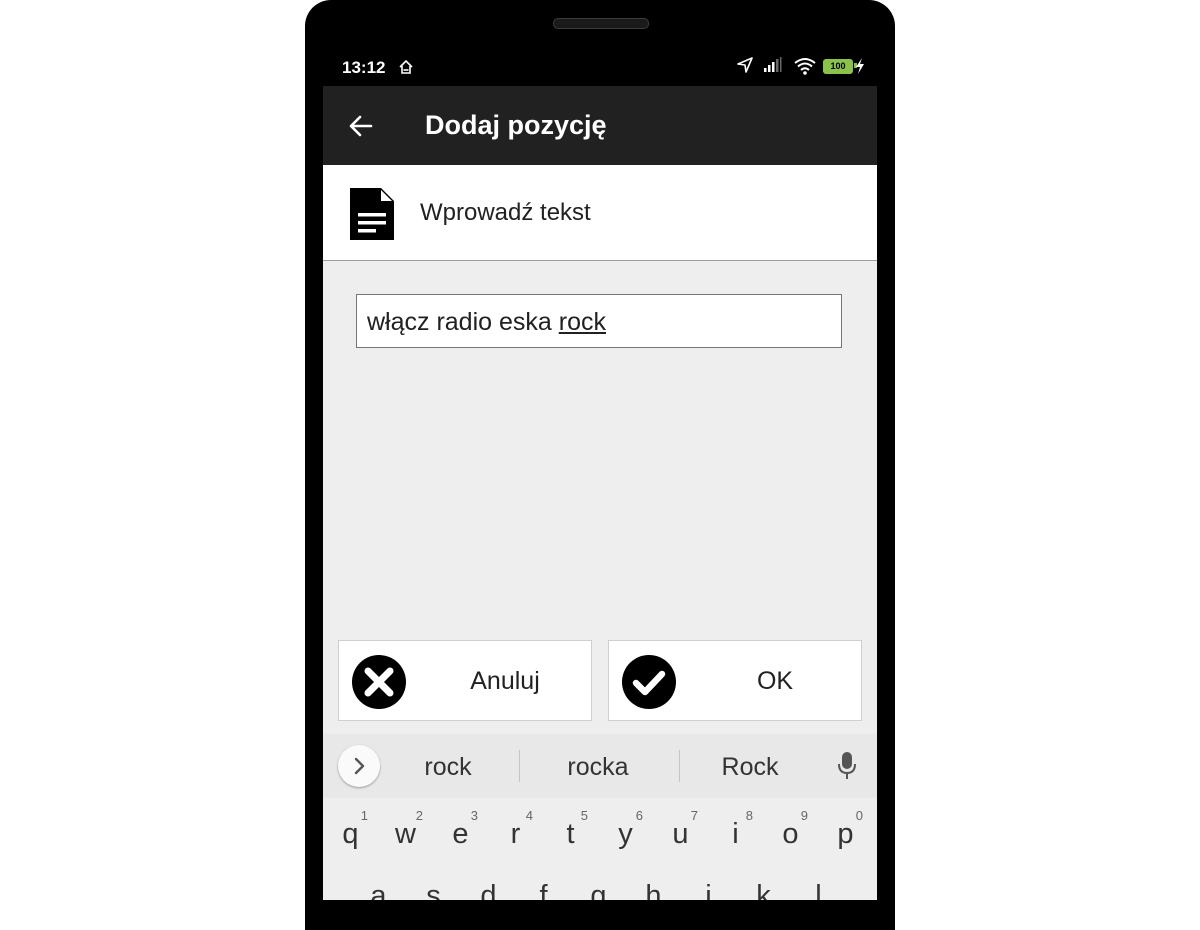  Describe the element at coordinates (419, 815) in the screenshot. I see `key-hint: 2` at that location.